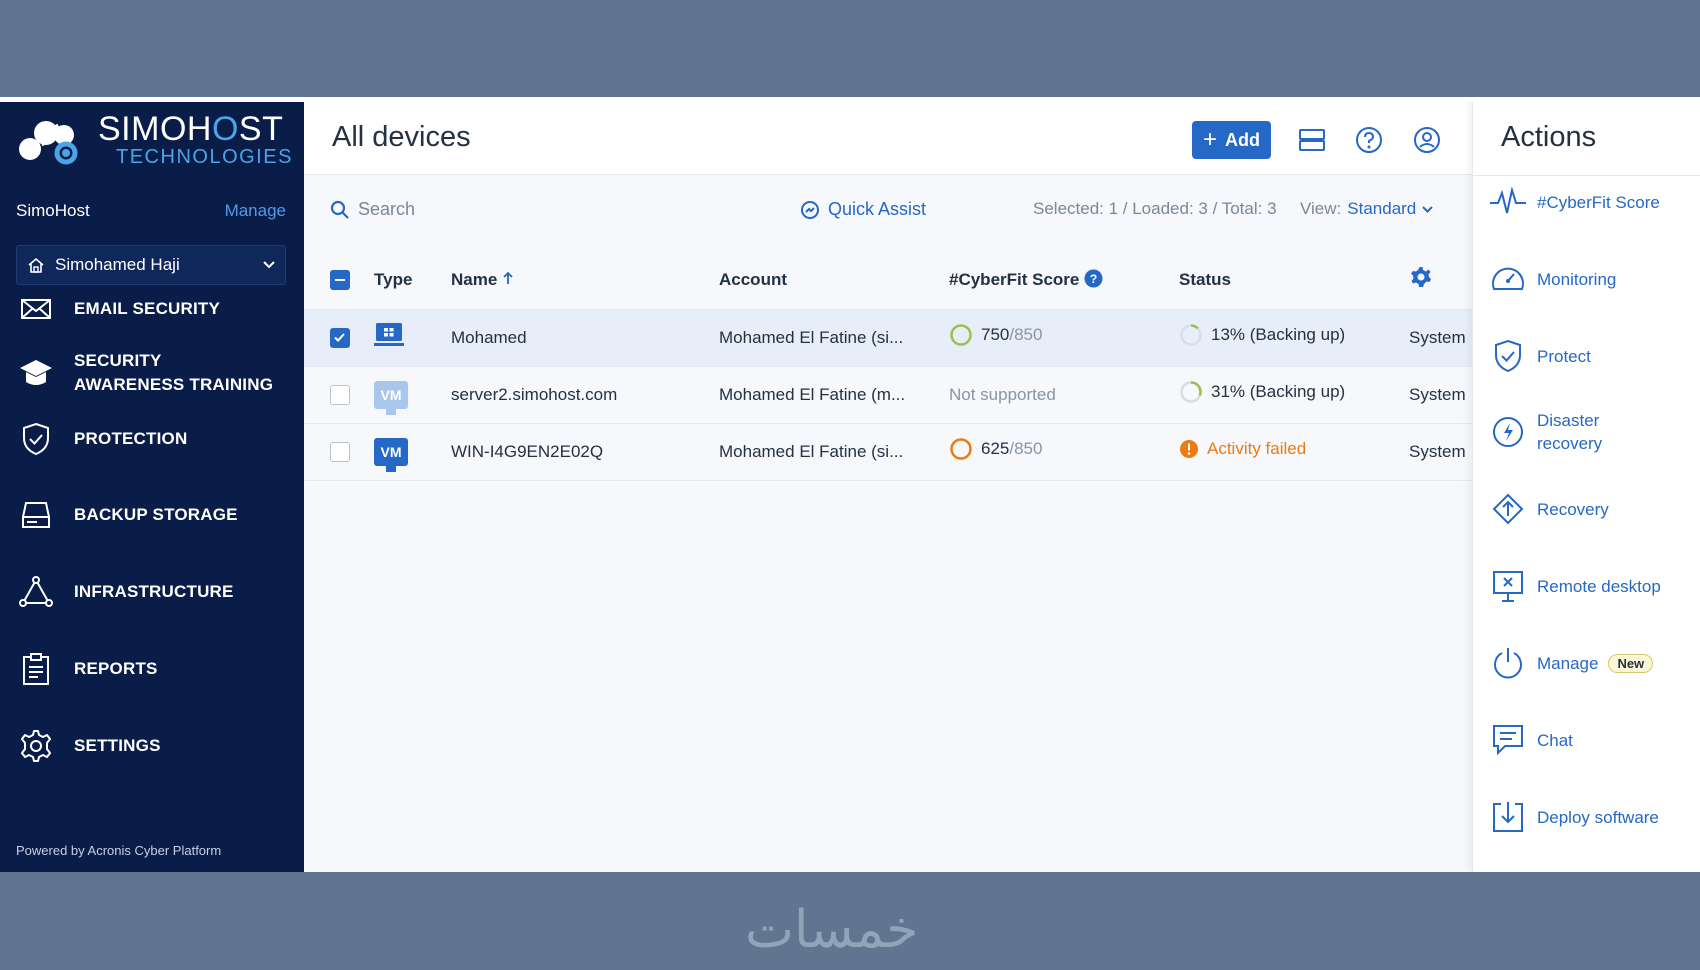 The image size is (1700, 970). What do you see at coordinates (585, 280) in the screenshot?
I see `col-name: Name` at bounding box center [585, 280].